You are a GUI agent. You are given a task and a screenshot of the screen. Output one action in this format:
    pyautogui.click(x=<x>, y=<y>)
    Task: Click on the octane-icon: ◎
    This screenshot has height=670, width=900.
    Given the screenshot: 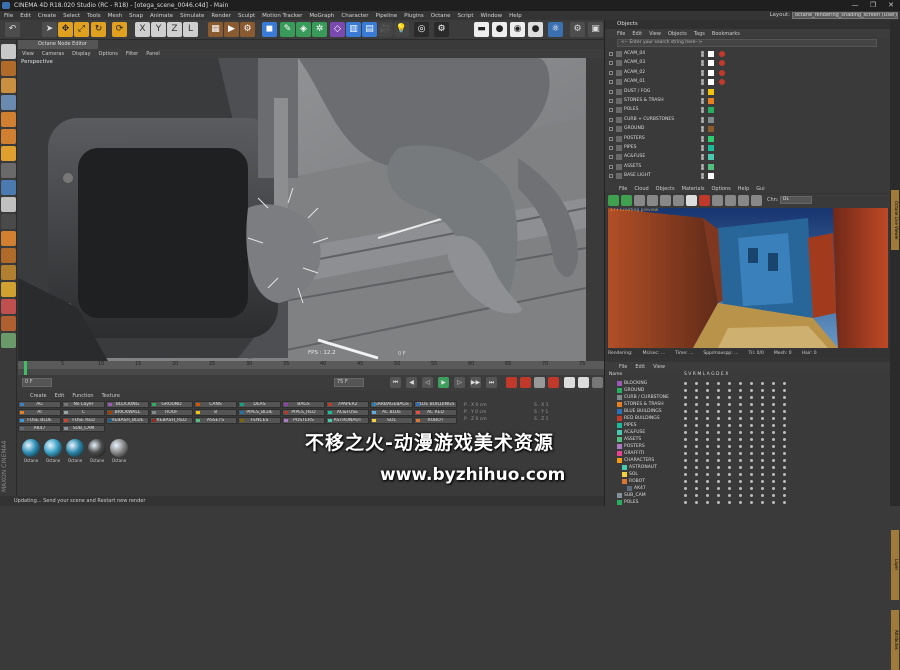 What is the action you would take?
    pyautogui.click(x=421, y=29)
    